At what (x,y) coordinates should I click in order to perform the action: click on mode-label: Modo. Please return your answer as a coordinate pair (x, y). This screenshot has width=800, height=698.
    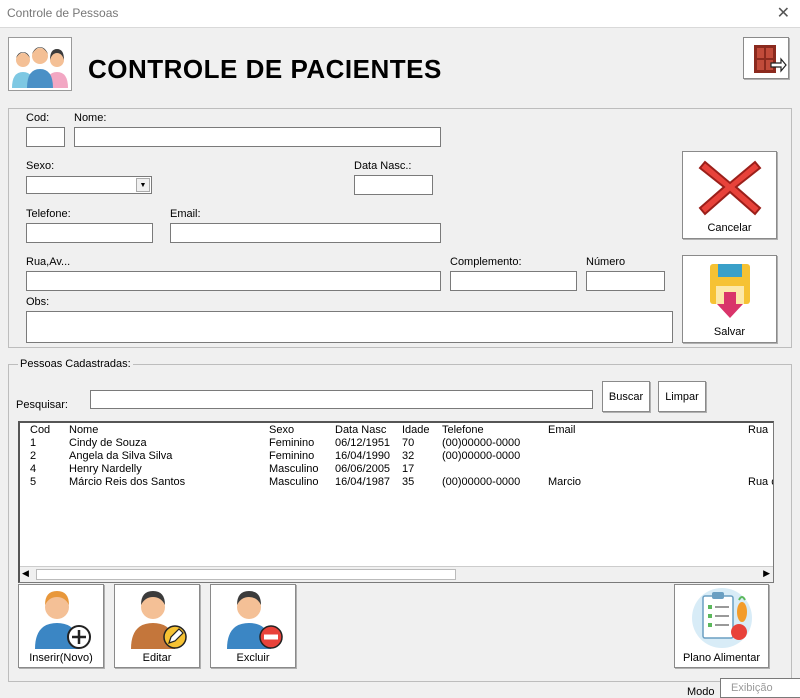
    Looking at the image, I should click on (701, 692).